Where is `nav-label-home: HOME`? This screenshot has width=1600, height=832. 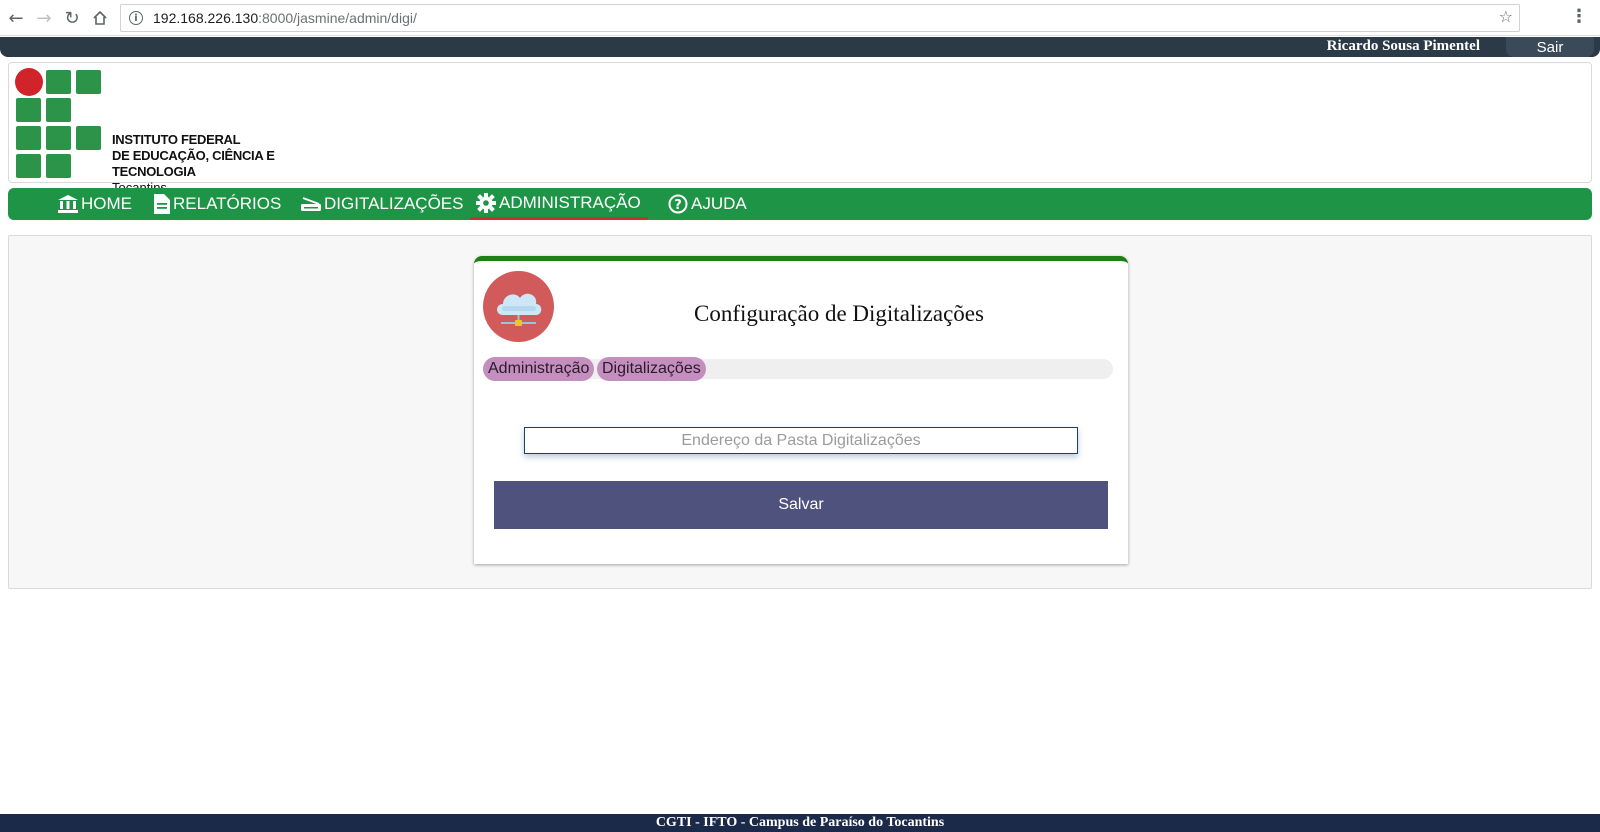
nav-label-home: HOME is located at coordinates (106, 203).